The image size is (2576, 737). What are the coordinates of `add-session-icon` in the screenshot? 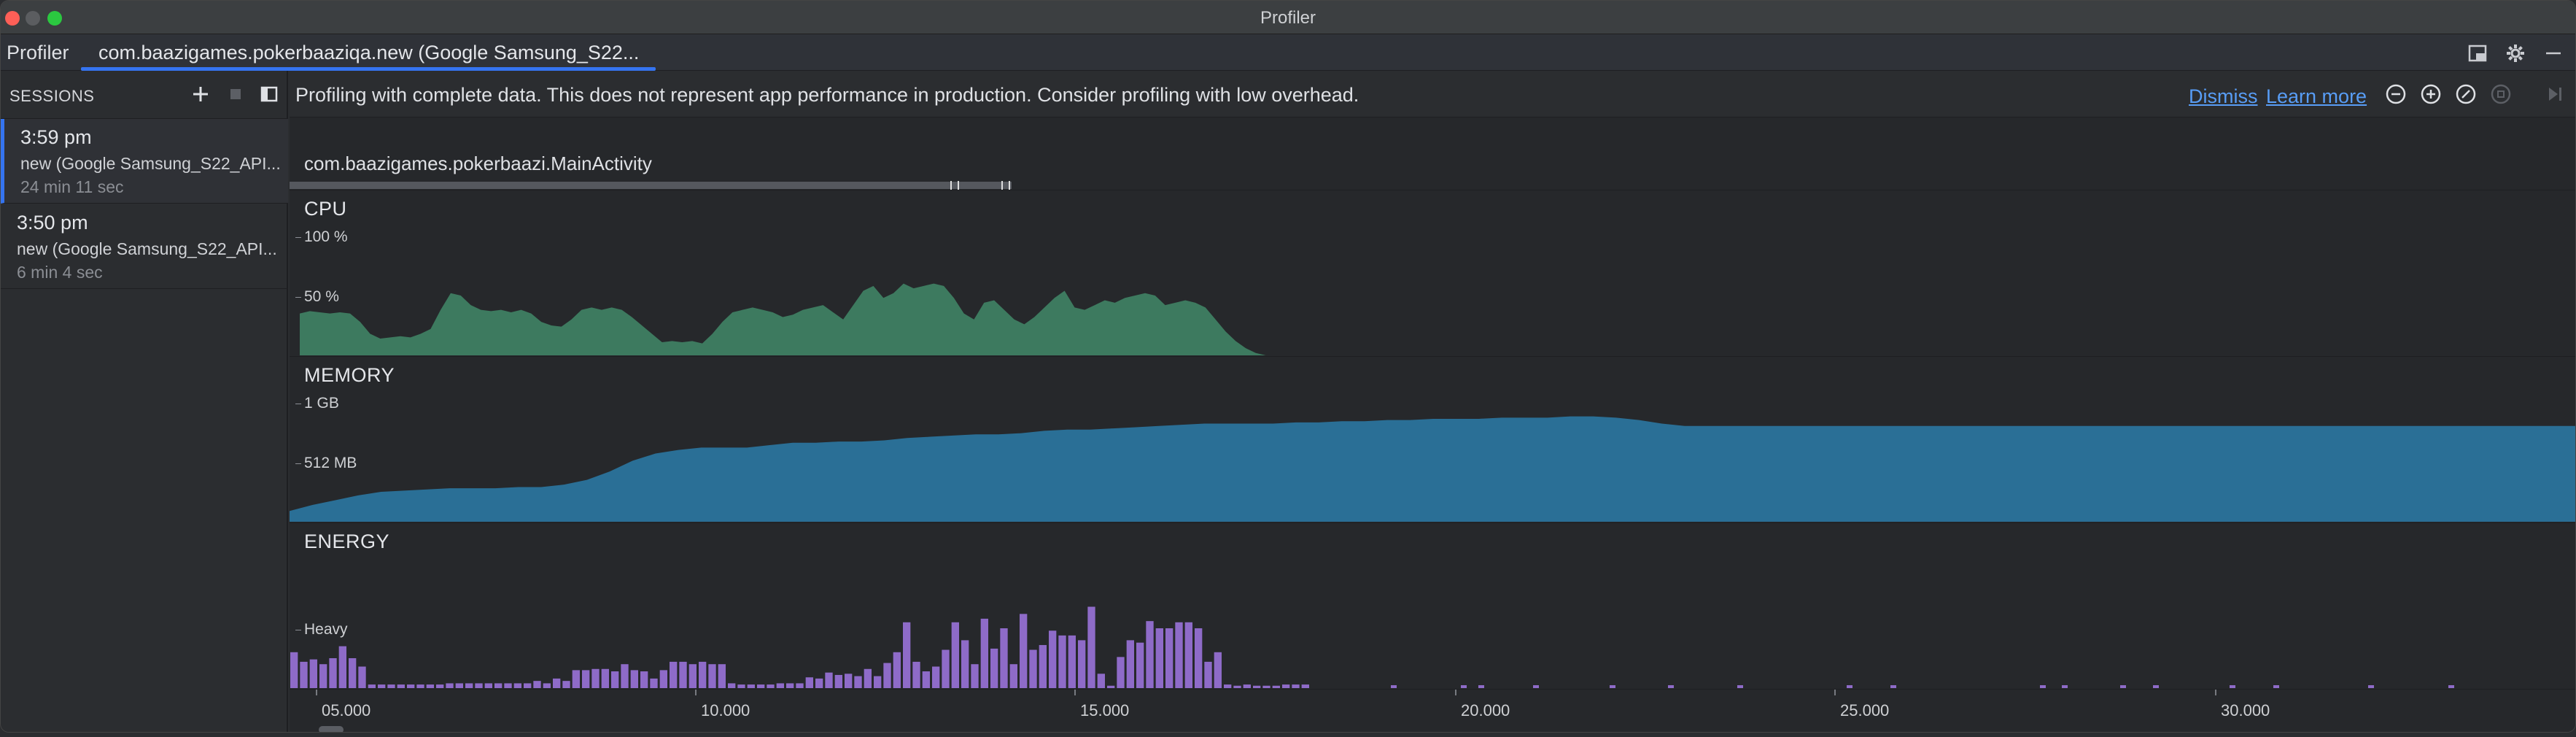 It's located at (201, 94).